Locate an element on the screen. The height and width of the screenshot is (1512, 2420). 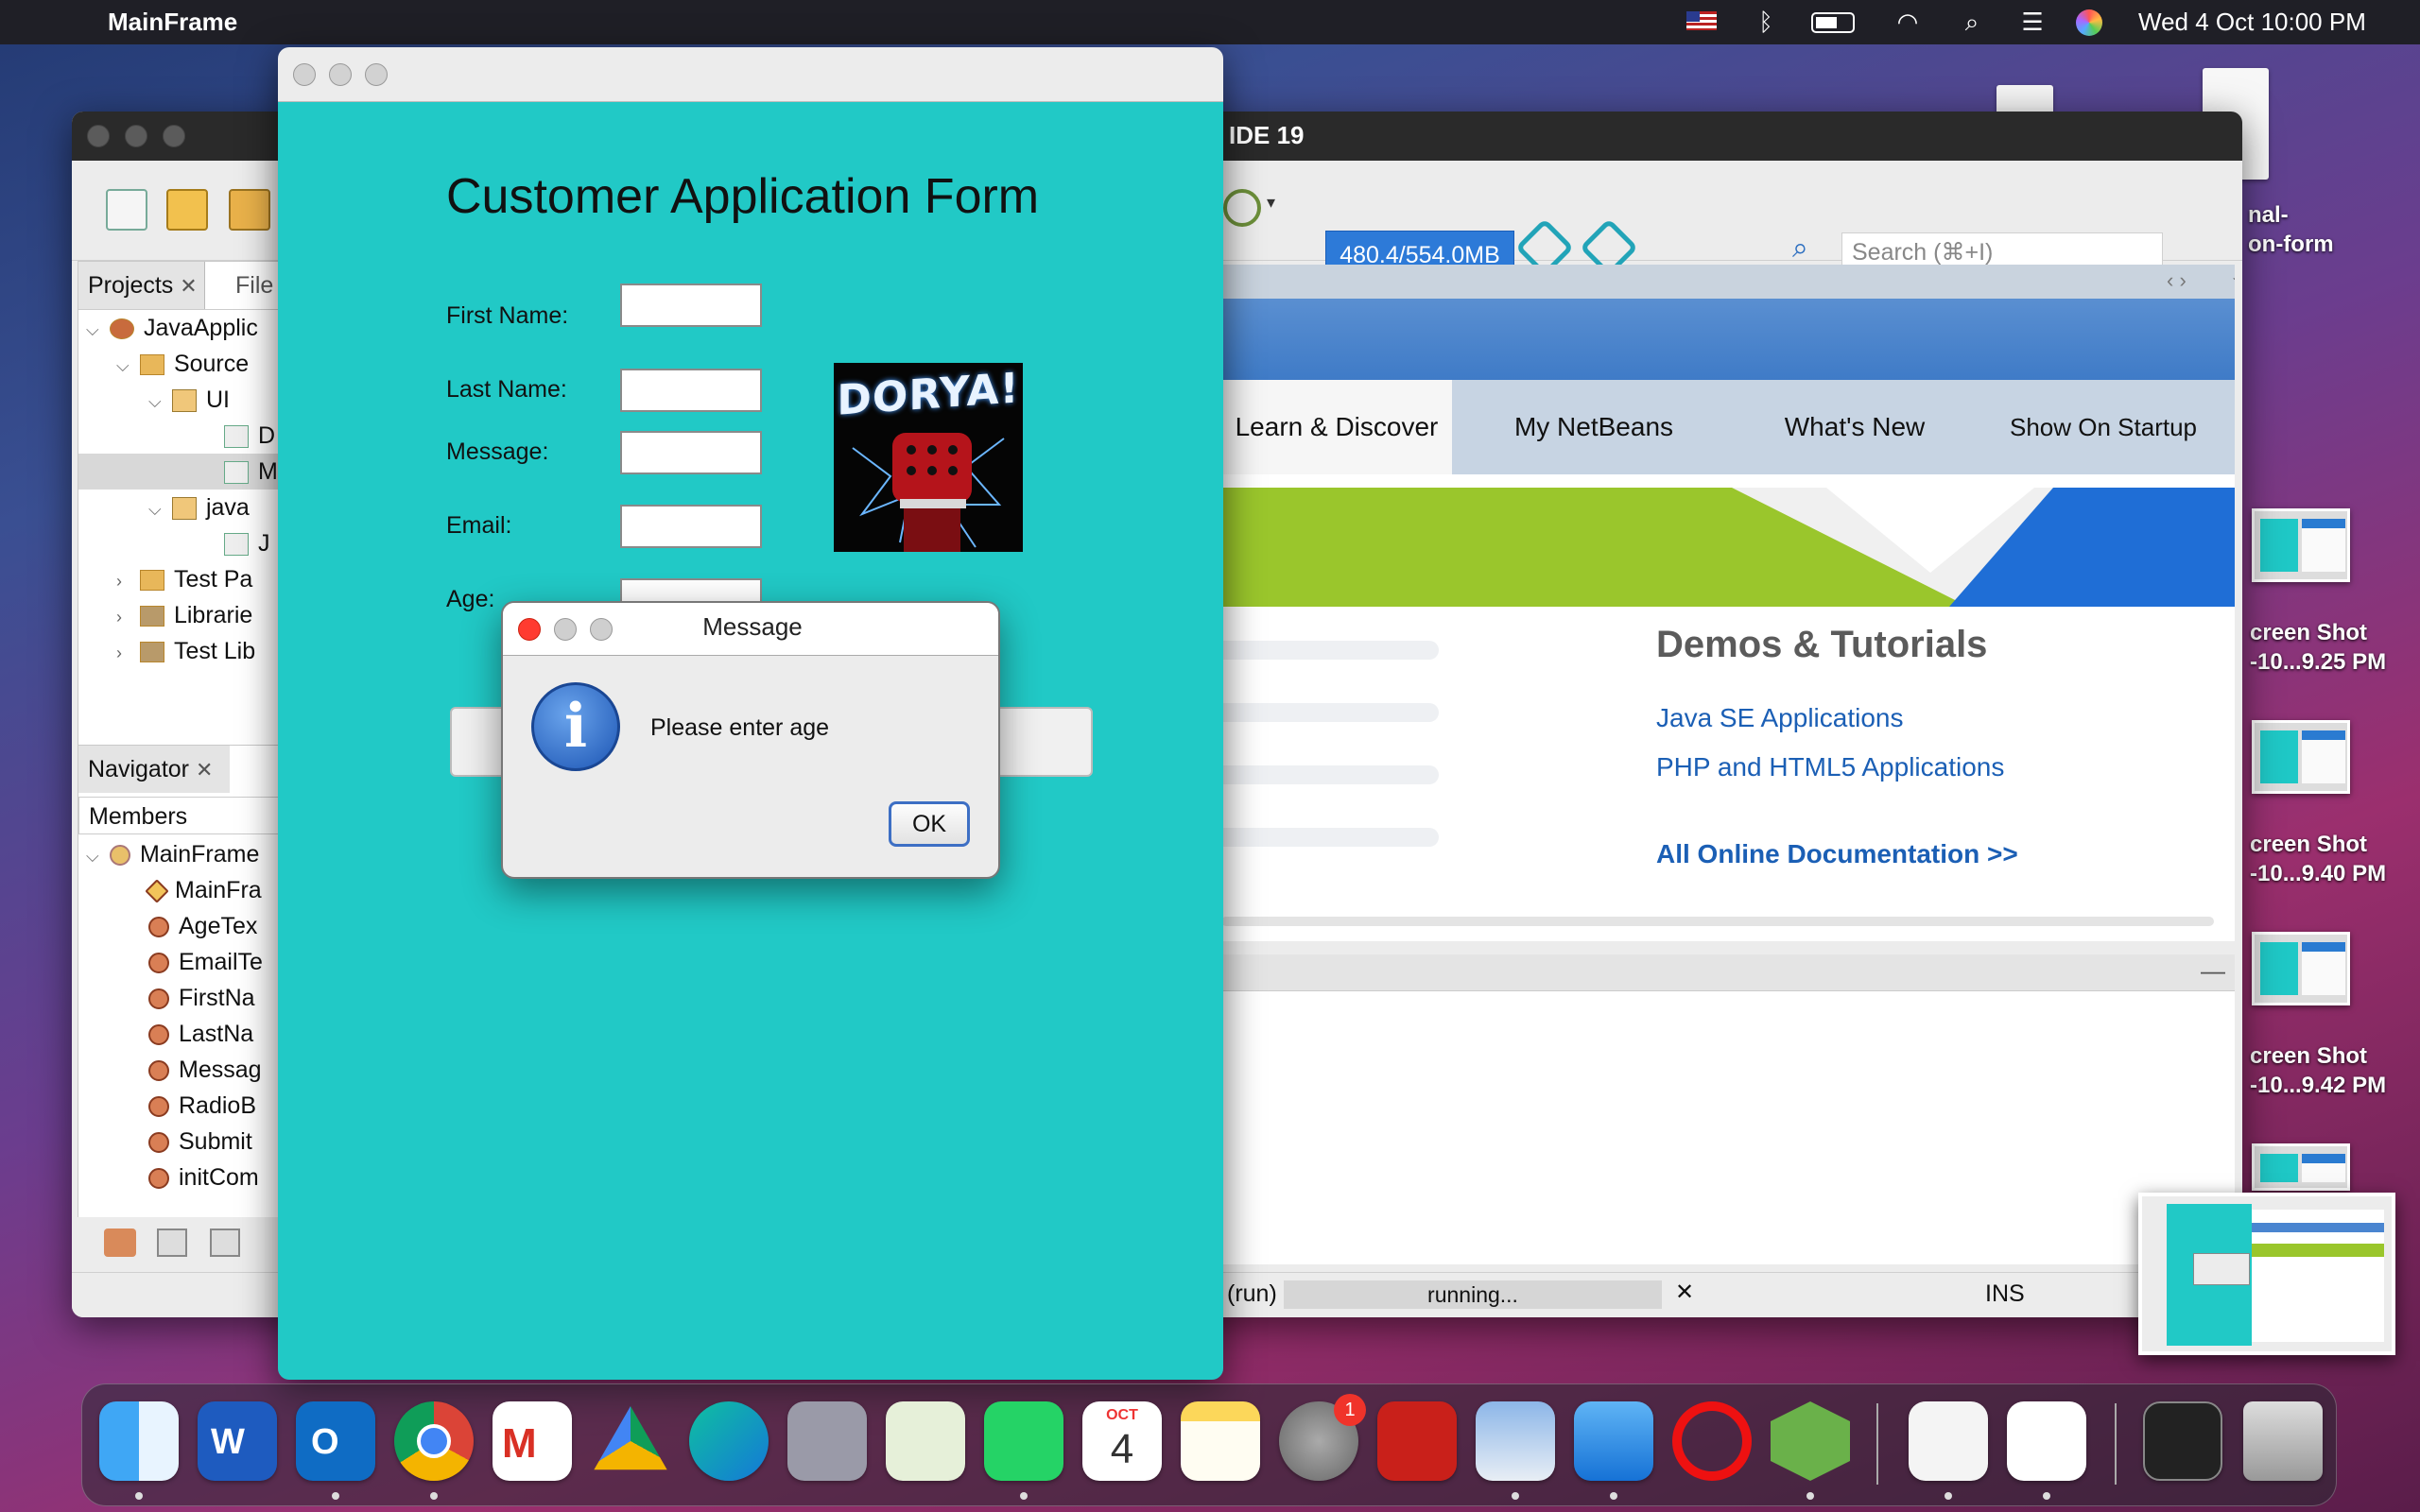
control-center-icon: ☰ is located at coordinates (2033, 22).